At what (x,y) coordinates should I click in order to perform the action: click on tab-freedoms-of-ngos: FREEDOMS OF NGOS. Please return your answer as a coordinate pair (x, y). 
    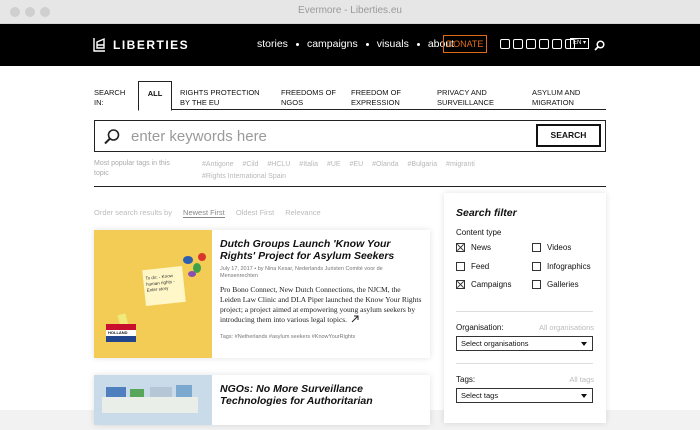
    Looking at the image, I should click on (310, 98).